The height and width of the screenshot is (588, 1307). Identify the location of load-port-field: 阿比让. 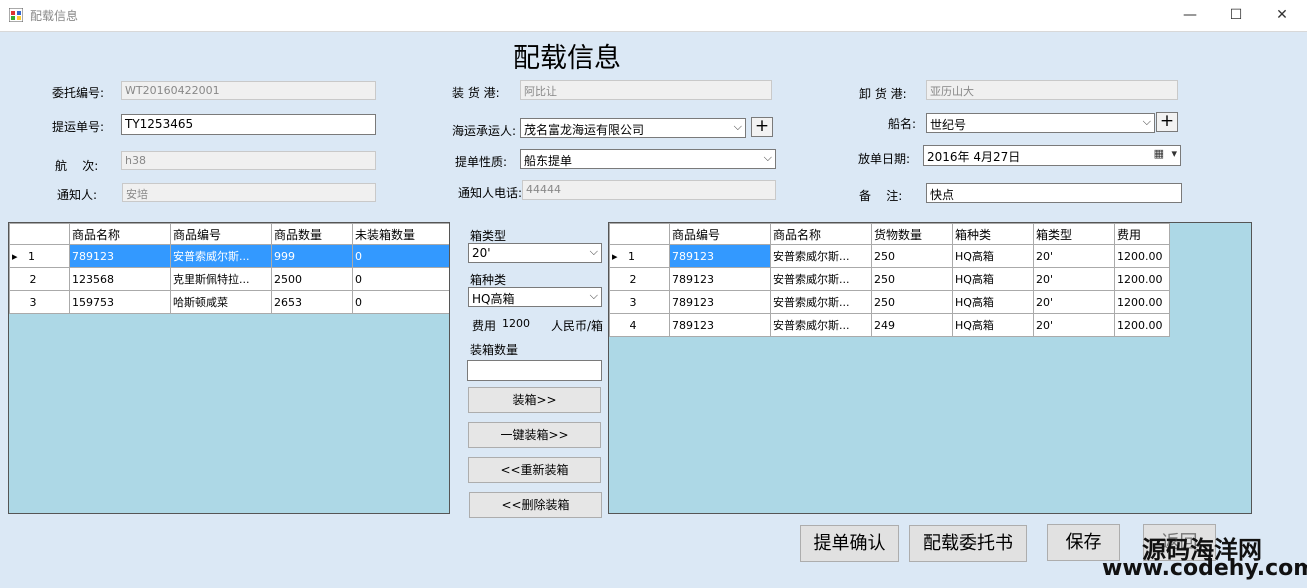
(646, 90).